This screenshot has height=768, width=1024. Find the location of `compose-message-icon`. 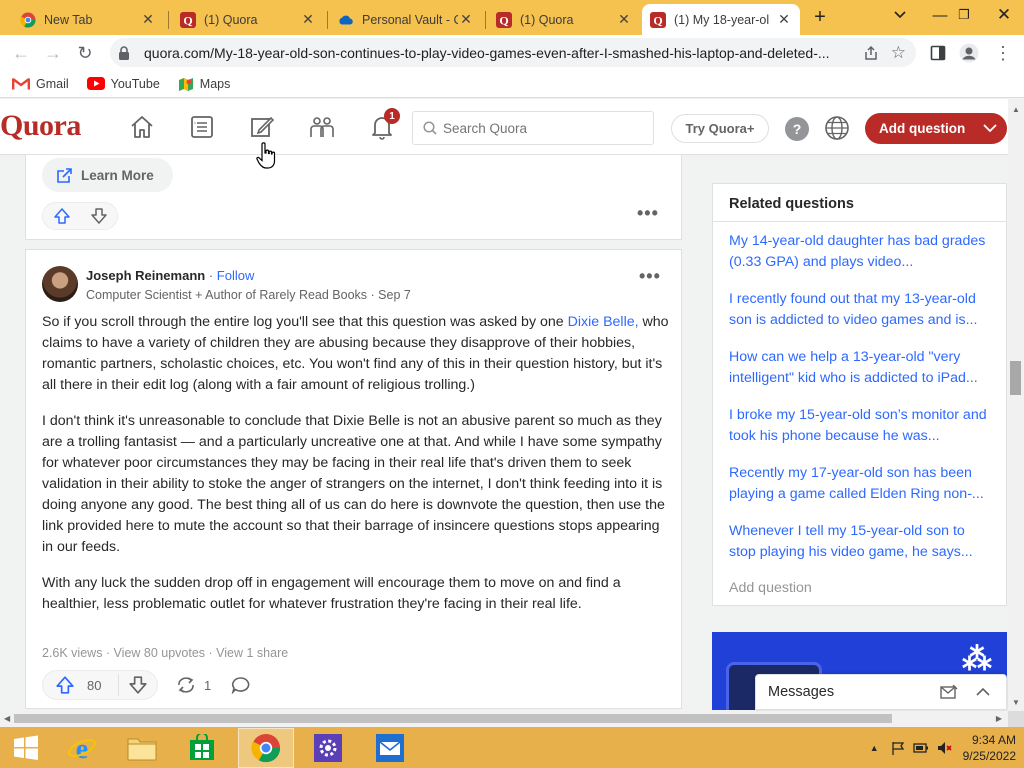

compose-message-icon is located at coordinates (949, 693).